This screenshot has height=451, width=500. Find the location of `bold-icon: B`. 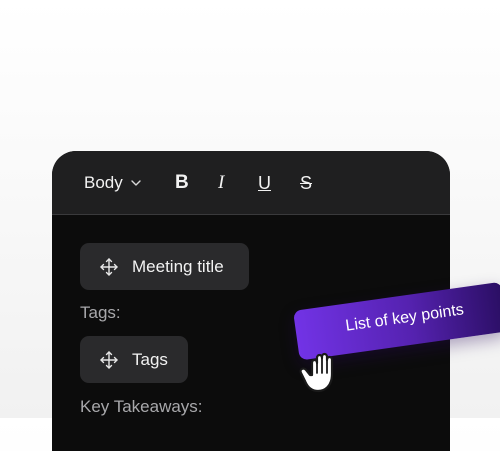

bold-icon: B is located at coordinates (182, 182).